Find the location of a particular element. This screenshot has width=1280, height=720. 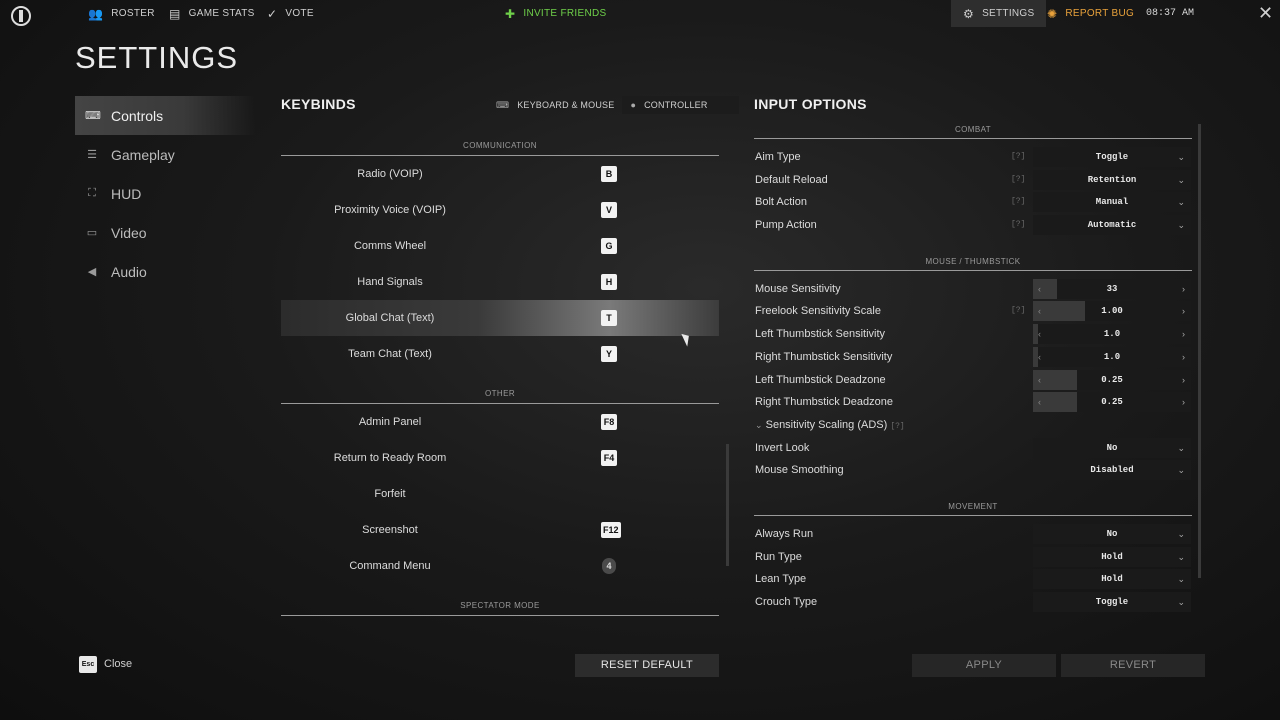

game-logo-icon is located at coordinates (21, 16).